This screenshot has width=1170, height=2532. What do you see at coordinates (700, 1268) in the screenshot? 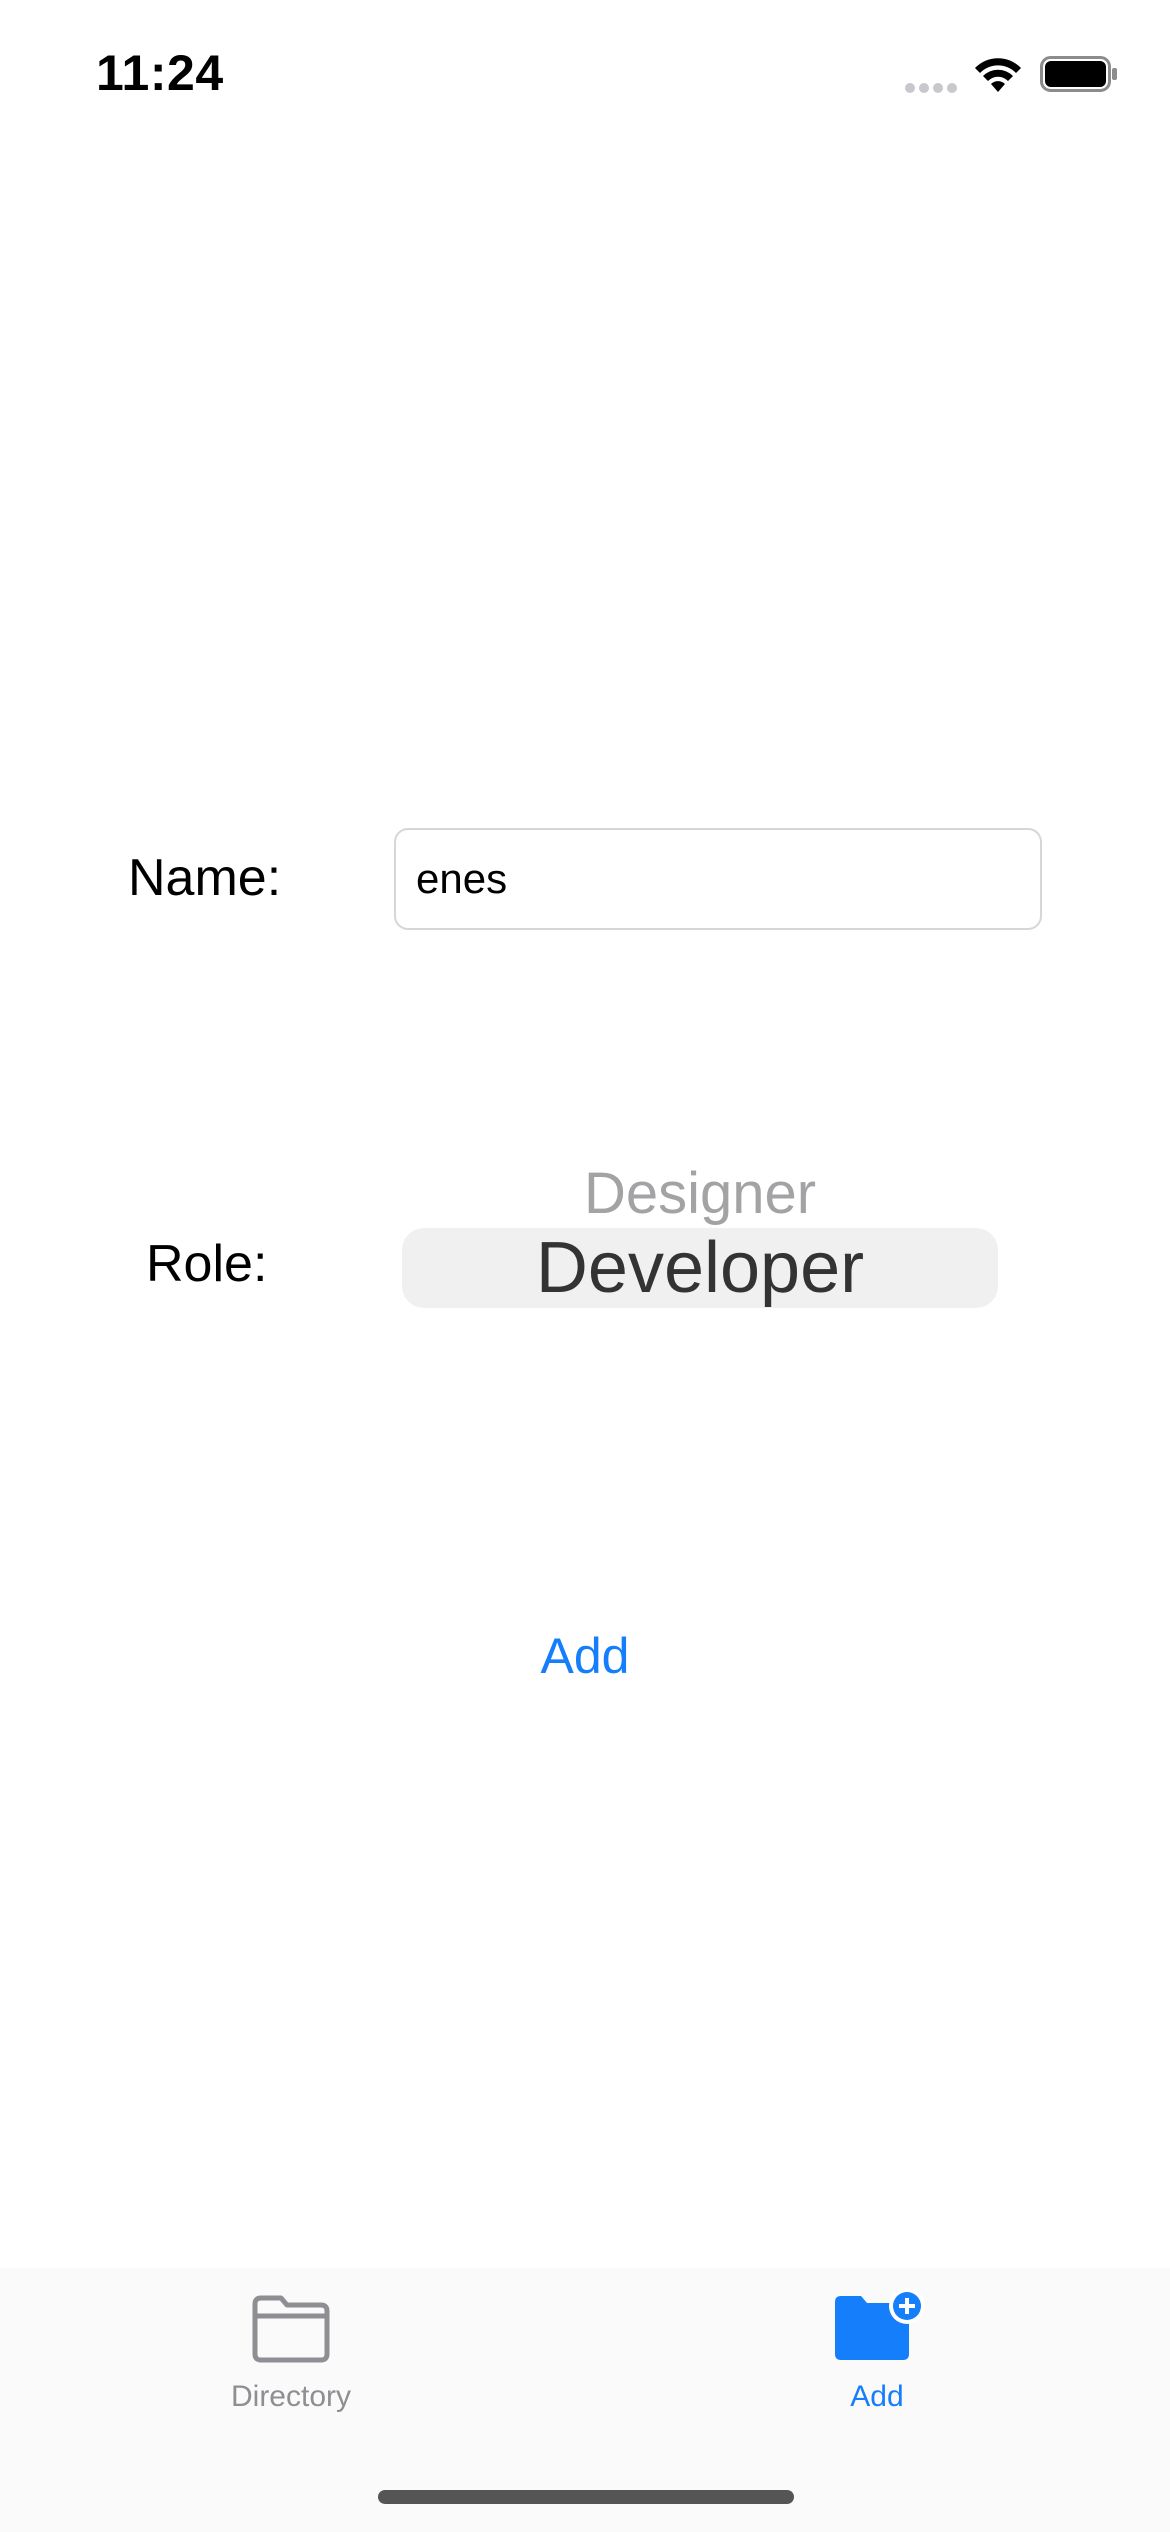
I see `picker-option-developer: Developer` at bounding box center [700, 1268].